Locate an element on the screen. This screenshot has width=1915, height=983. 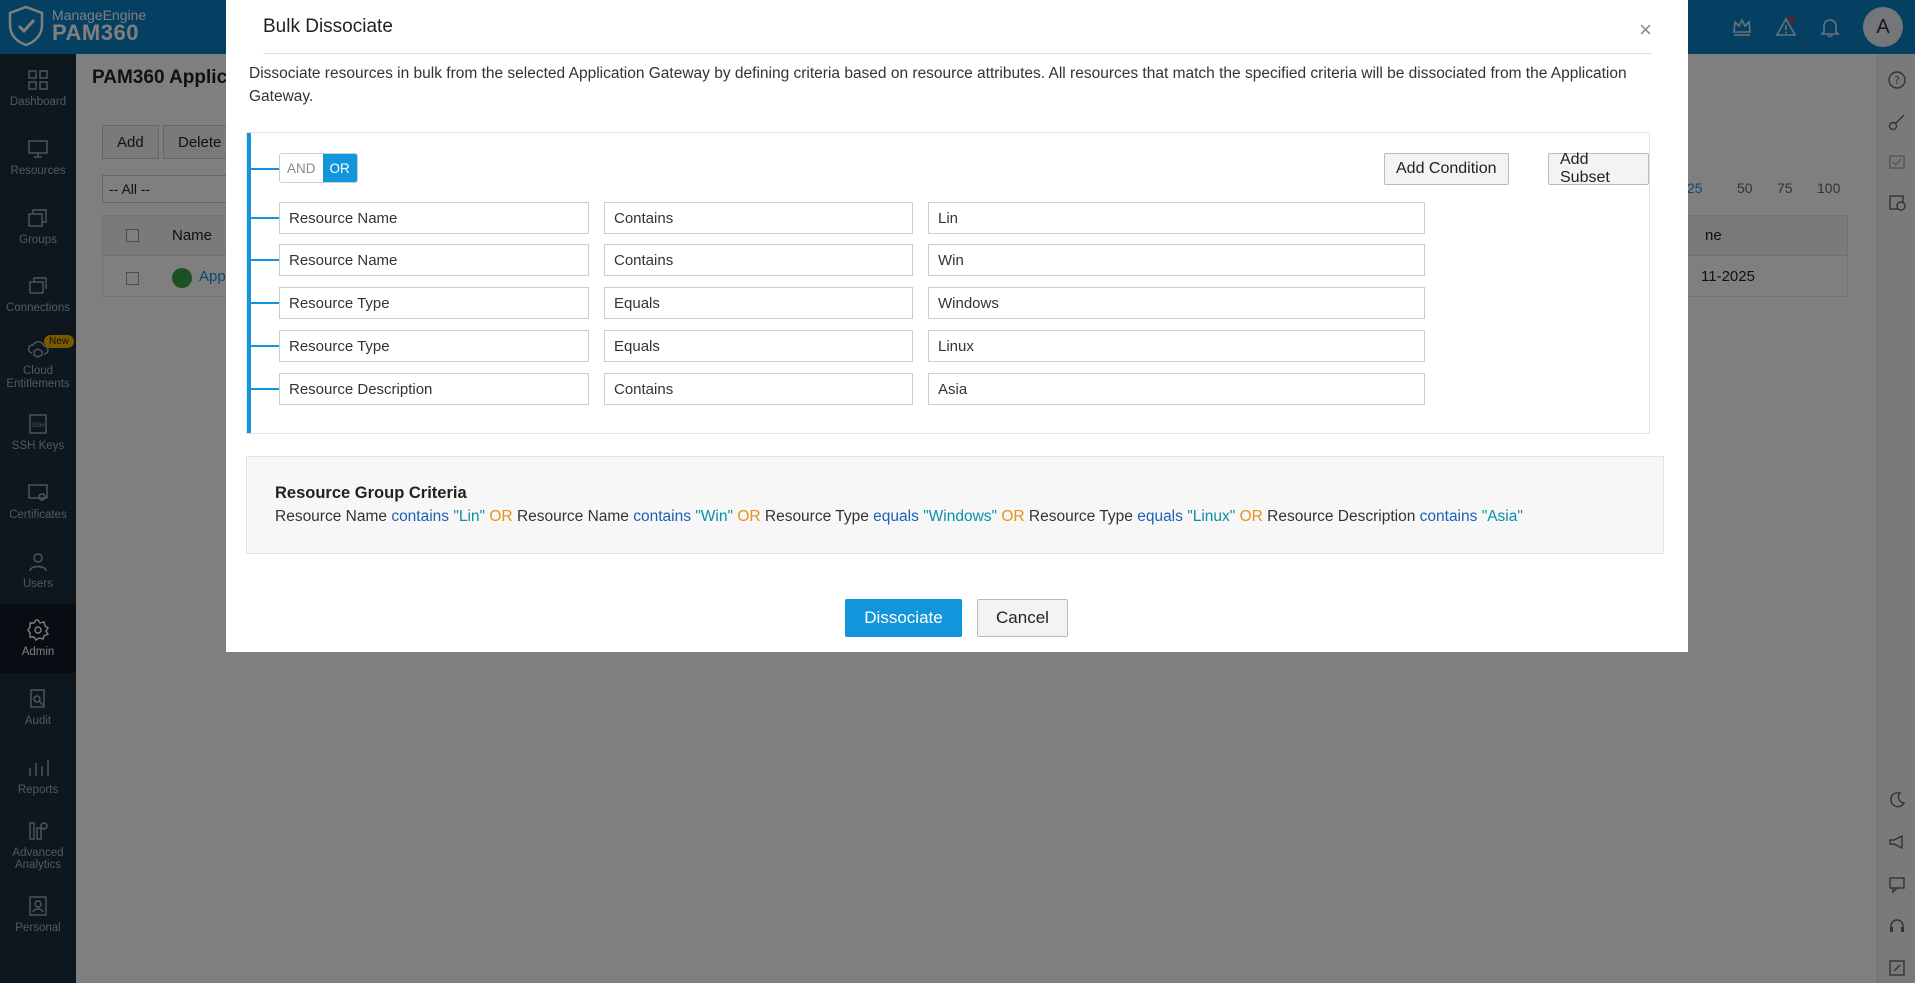
or-option: OR is located at coordinates (339, 168).